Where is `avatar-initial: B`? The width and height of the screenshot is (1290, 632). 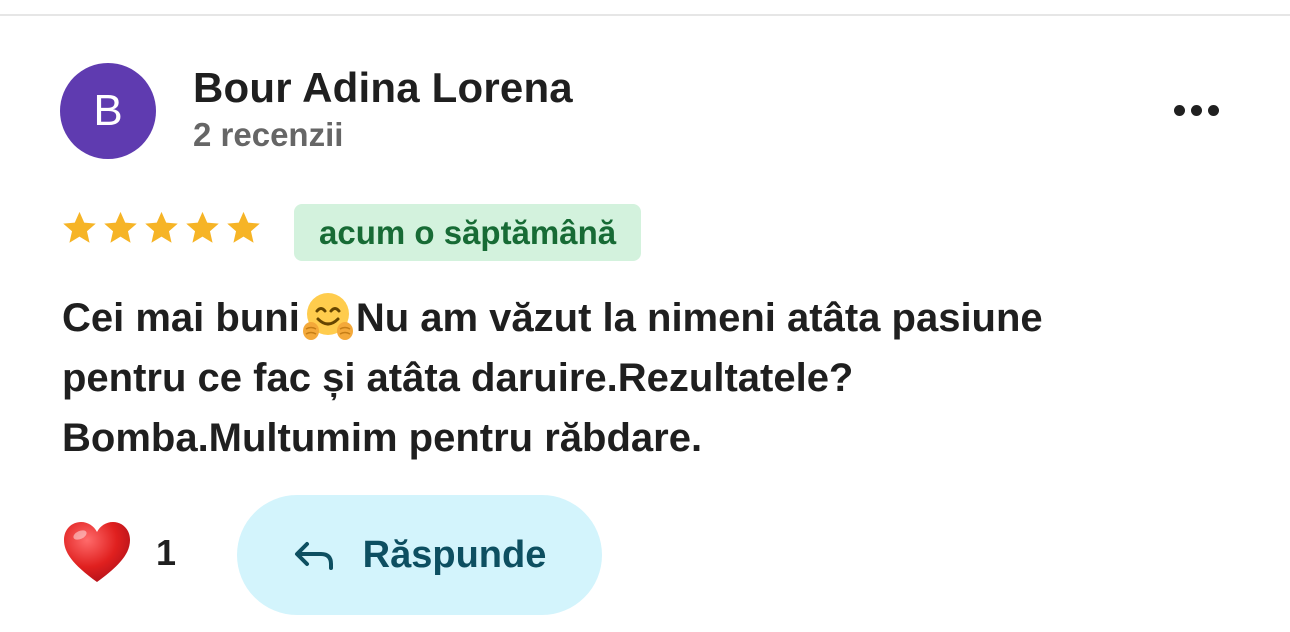 avatar-initial: B is located at coordinates (108, 110).